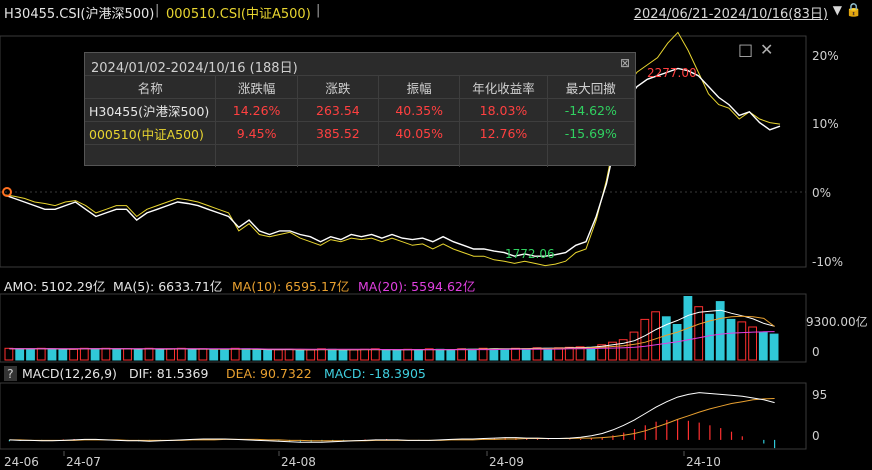 This screenshot has height=470, width=872. Describe the element at coordinates (256, 87) in the screenshot. I see `col-chg-pct-header: 涨跌幅` at that location.